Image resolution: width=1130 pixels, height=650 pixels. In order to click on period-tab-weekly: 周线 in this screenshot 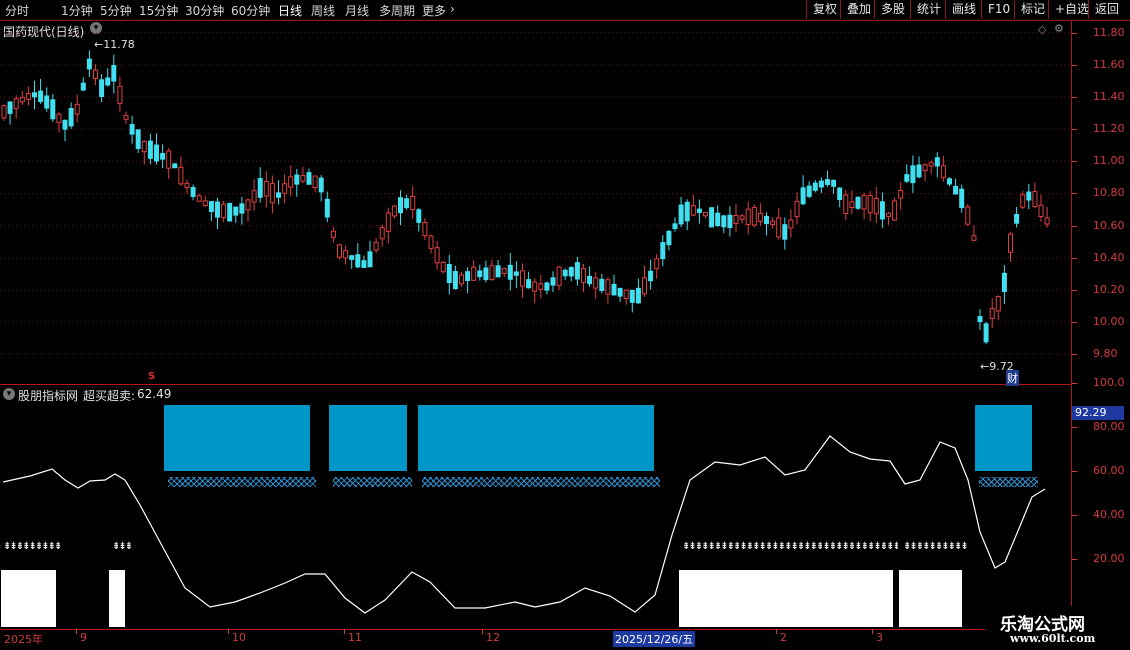, I will do `click(323, 10)`.